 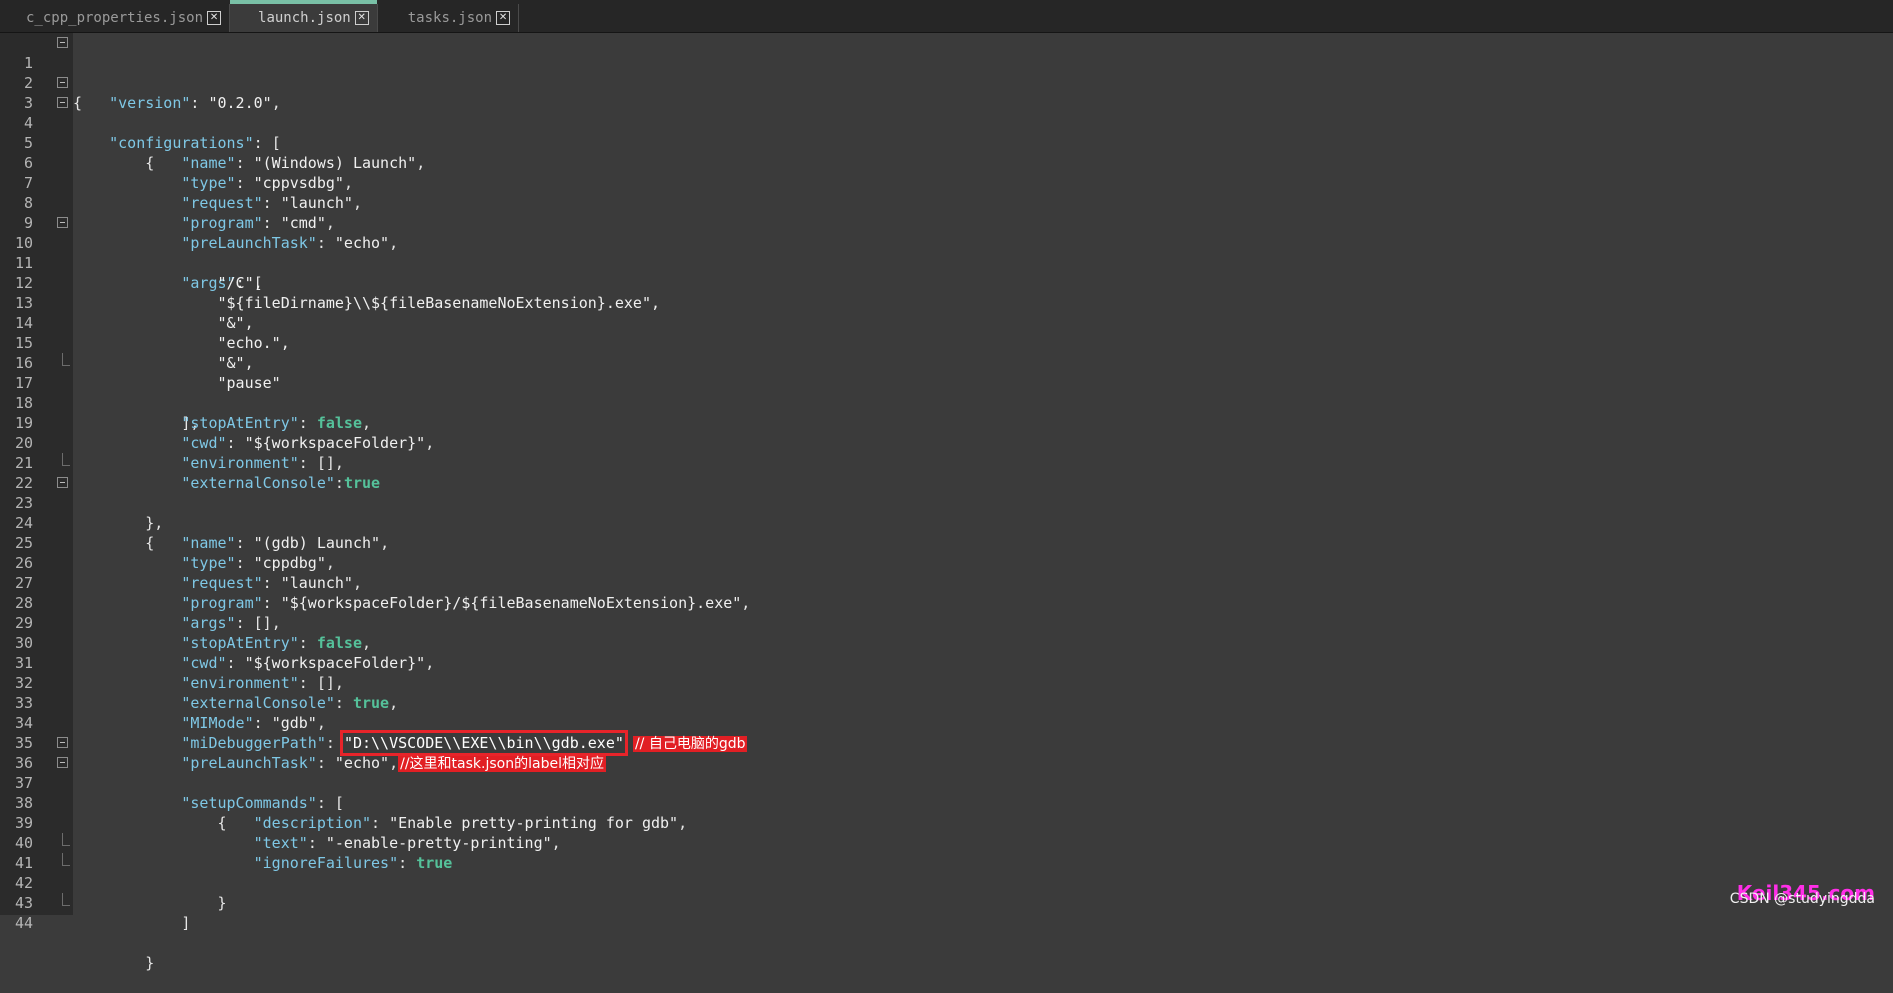 I want to click on code-line: 42 ], so click(x=946, y=892).